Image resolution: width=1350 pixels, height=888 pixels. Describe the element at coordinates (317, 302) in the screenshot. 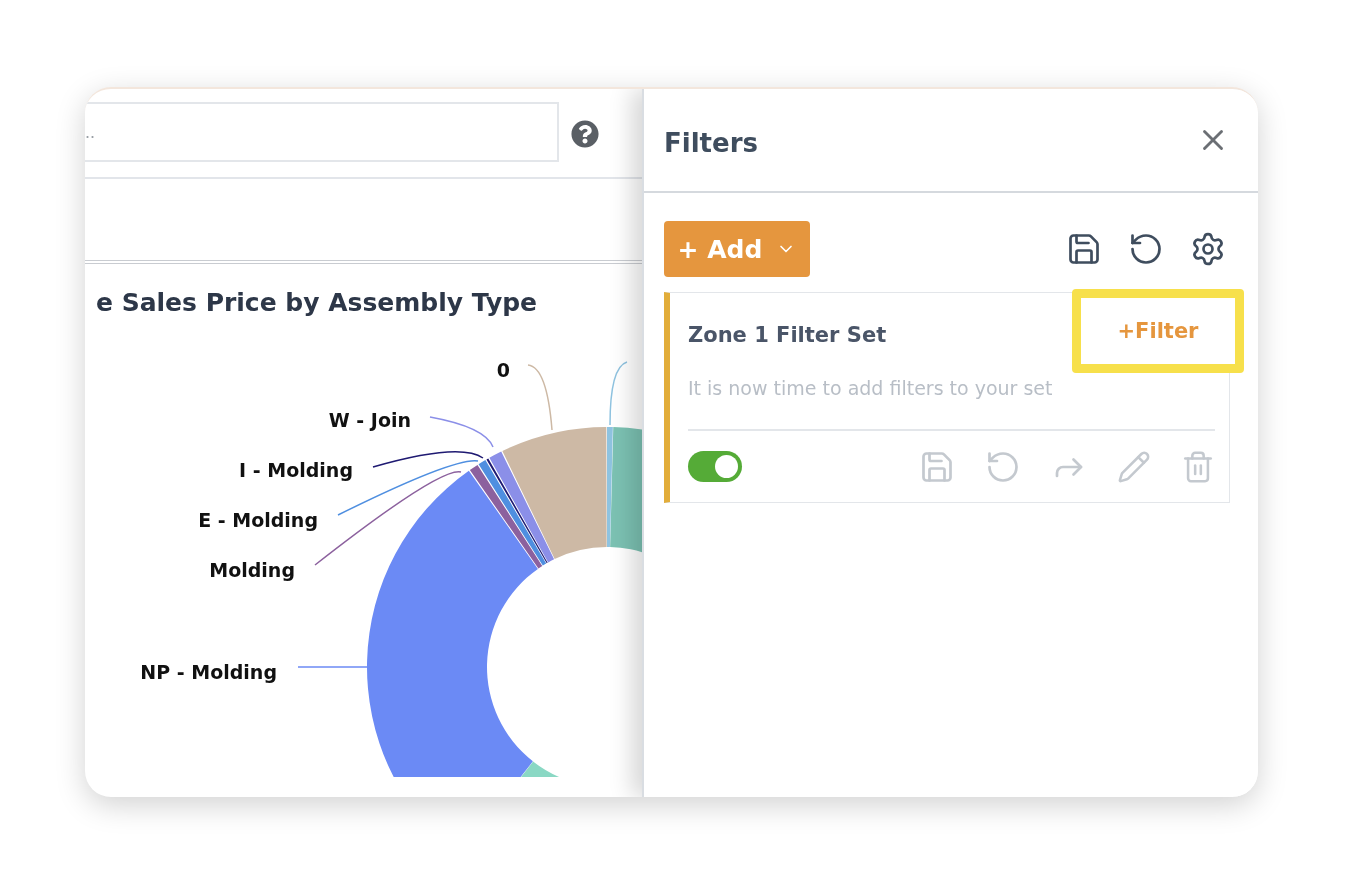

I see `chart-title: e Sales Price by Assembly Type` at that location.